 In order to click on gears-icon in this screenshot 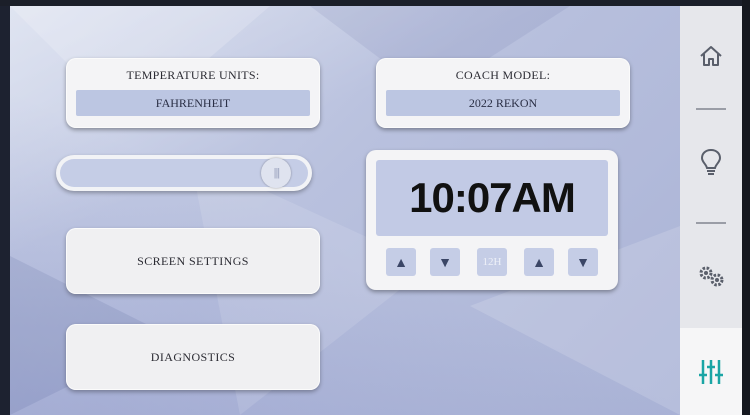, I will do `click(711, 276)`.